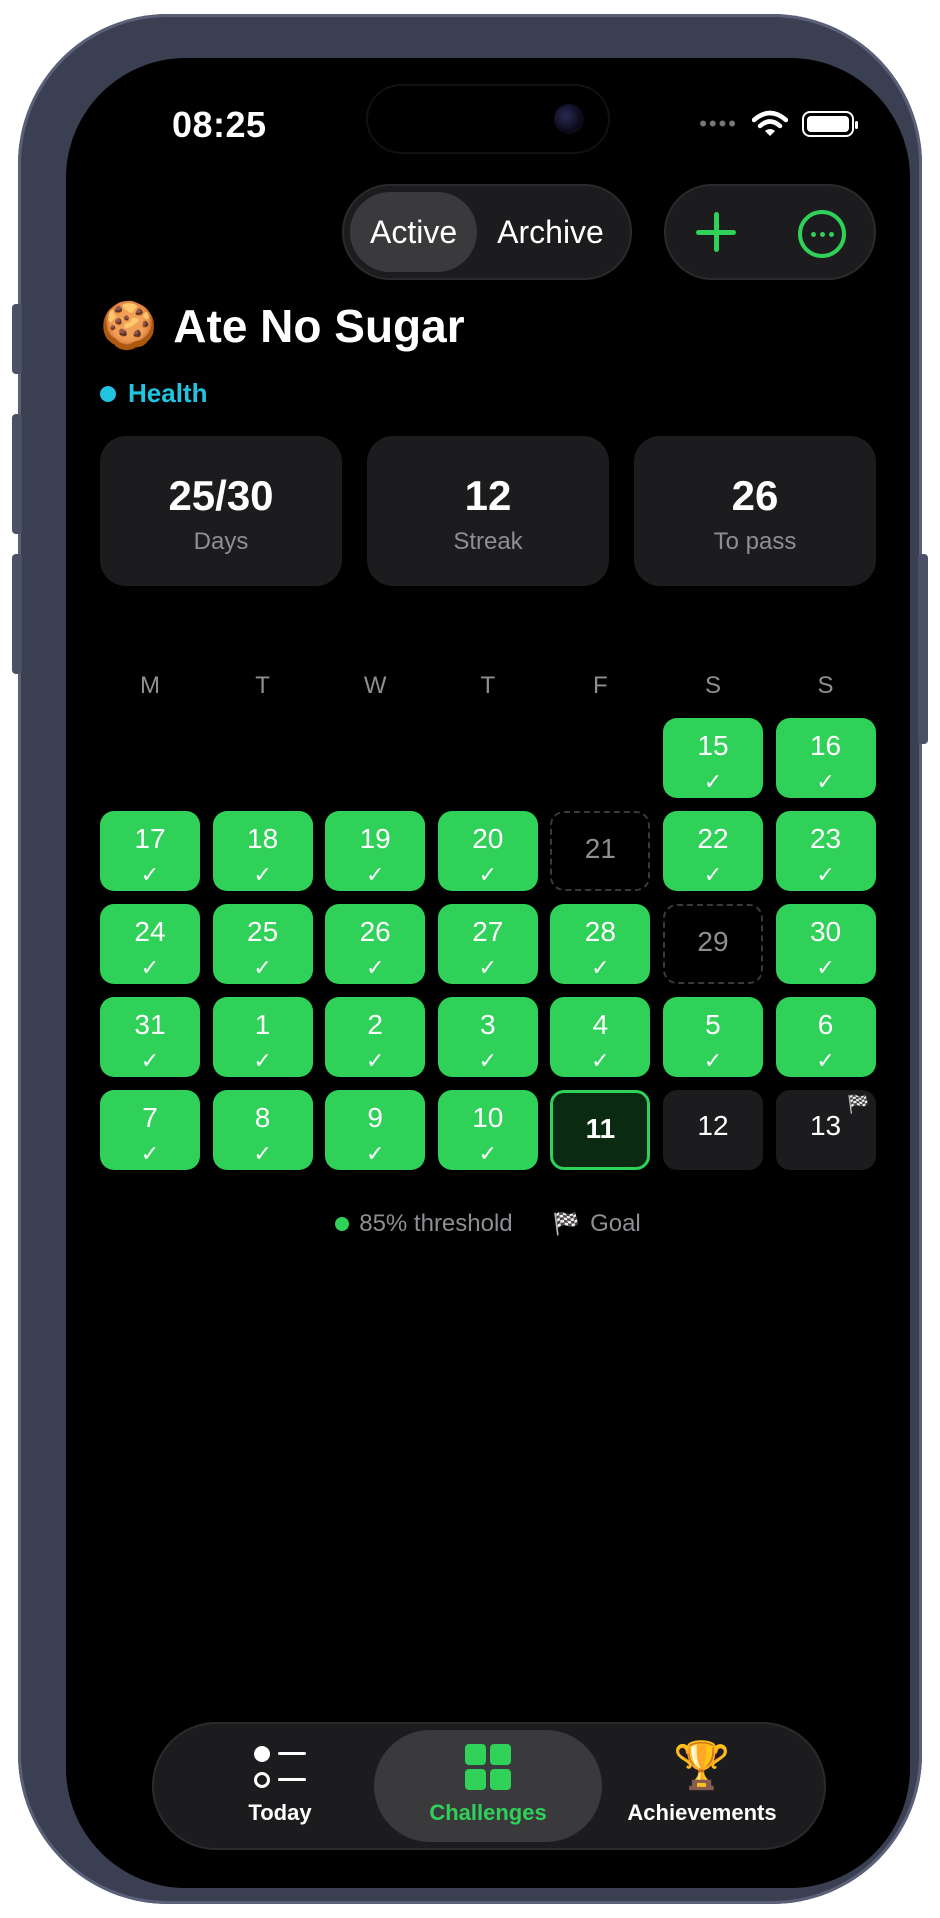 The height and width of the screenshot is (1918, 940). I want to click on segment-archive: Archive, so click(550, 232).